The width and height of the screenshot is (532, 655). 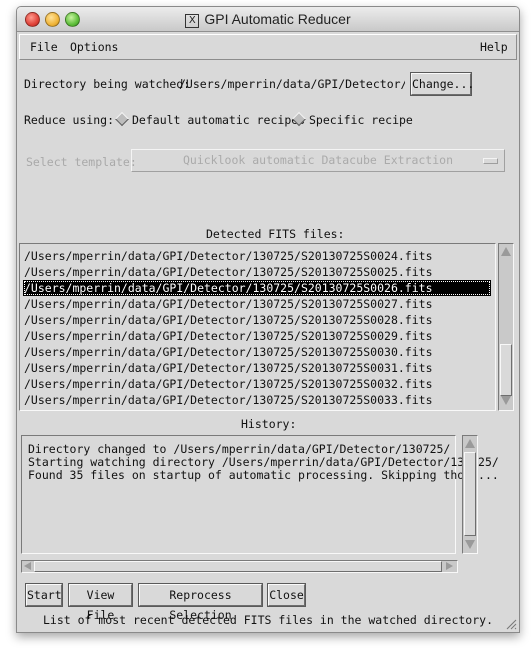 I want to click on scroll-up-arrow-icon, so click(x=506, y=251).